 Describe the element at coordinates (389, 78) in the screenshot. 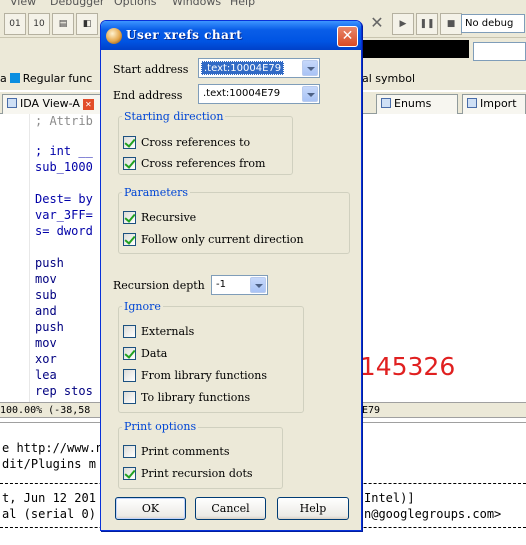

I see `legend-symbol: al symbol` at that location.